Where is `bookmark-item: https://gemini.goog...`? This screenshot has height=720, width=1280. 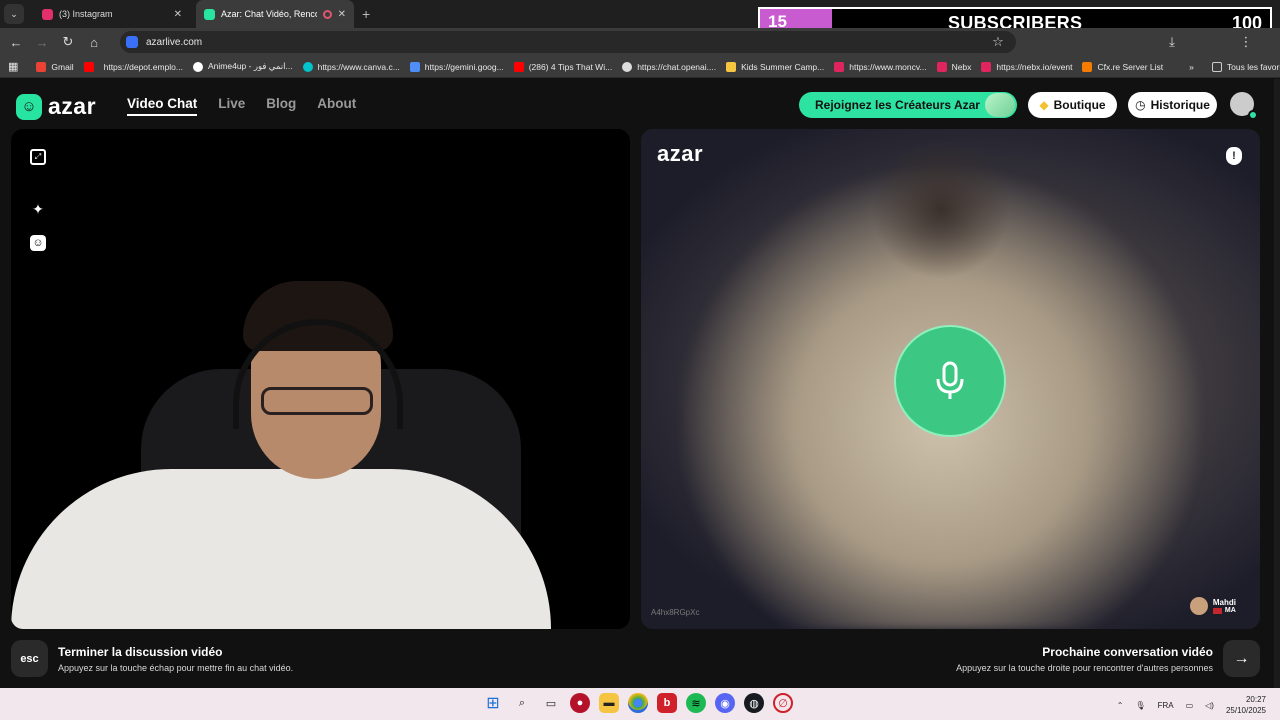
bookmark-item: https://gemini.goog... is located at coordinates (456, 66).